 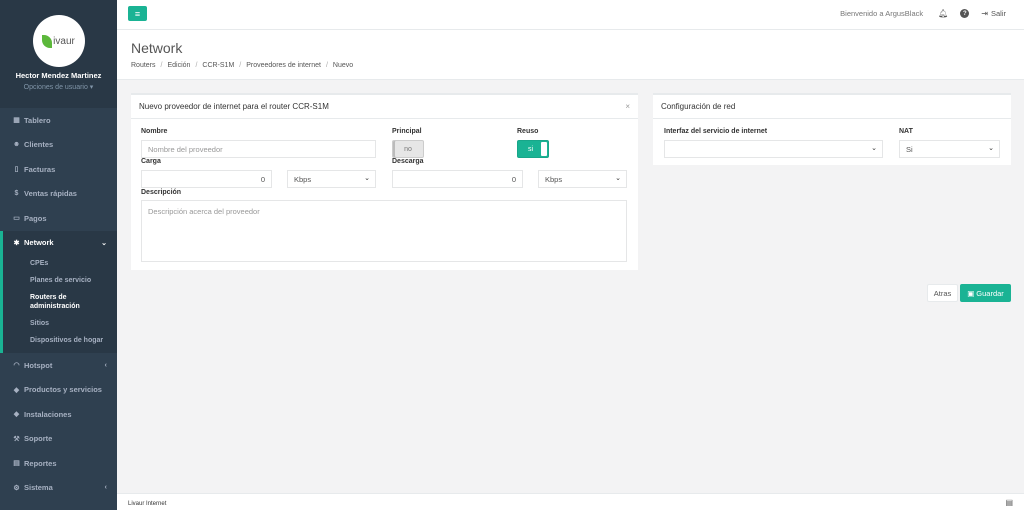 What do you see at coordinates (178, 65) in the screenshot?
I see `breadcrumb-edicion: Edición` at bounding box center [178, 65].